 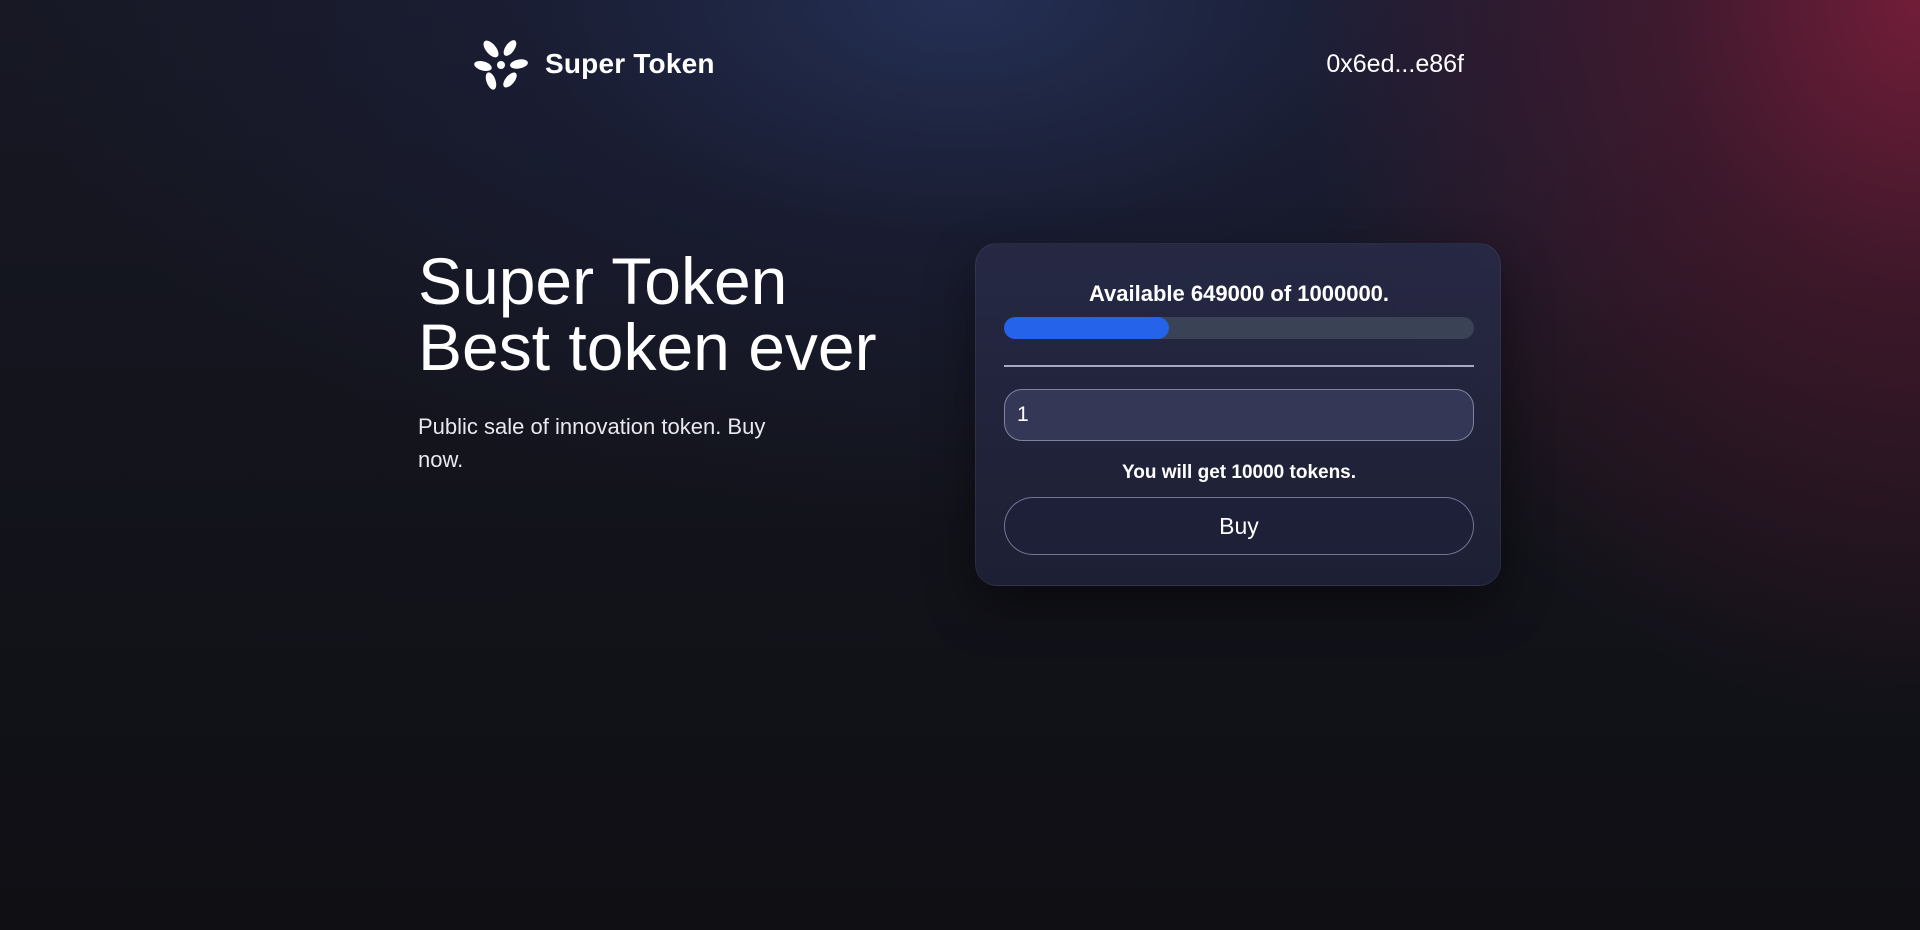 What do you see at coordinates (1239, 293) in the screenshot?
I see `availability-text: Available 649000 of 1000000.` at bounding box center [1239, 293].